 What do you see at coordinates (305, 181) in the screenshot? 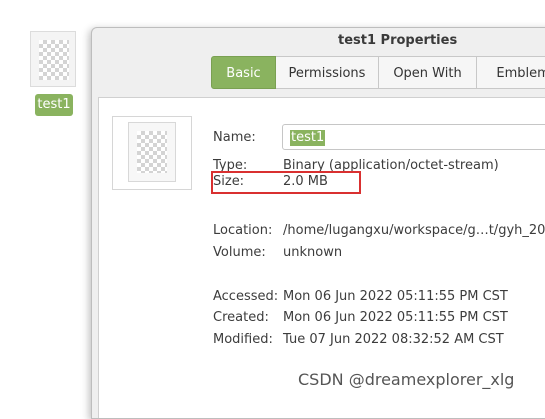
I see `size-value: 2.0 MB` at bounding box center [305, 181].